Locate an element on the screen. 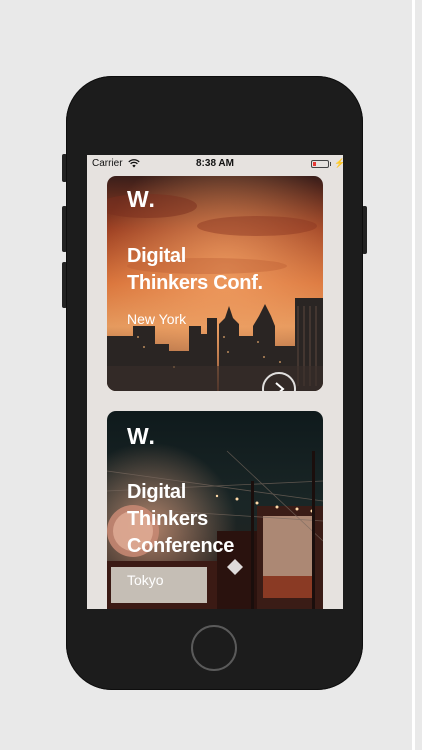 The image size is (422, 750). clock-time: 8:38 AM is located at coordinates (215, 163).